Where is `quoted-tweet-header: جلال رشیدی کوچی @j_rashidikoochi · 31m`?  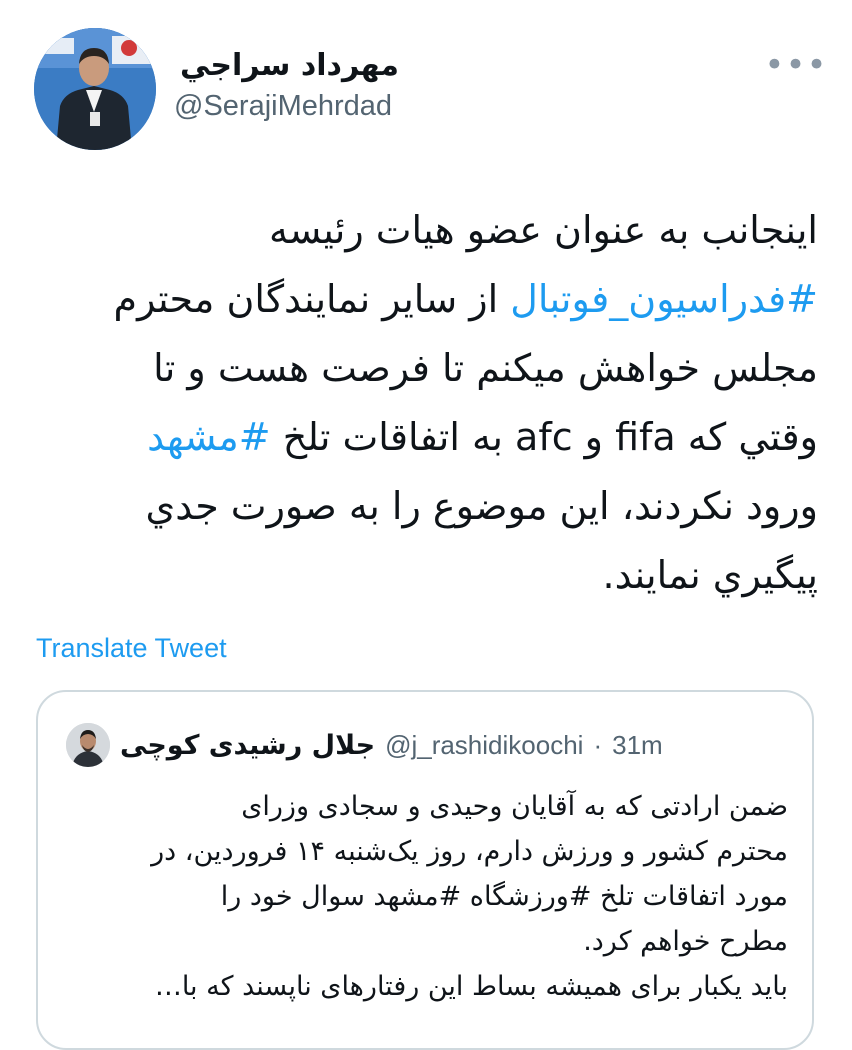
quoted-tweet-header: جلال رشیدی کوچی @j_rashidikoochi · 31m is located at coordinates (419, 745).